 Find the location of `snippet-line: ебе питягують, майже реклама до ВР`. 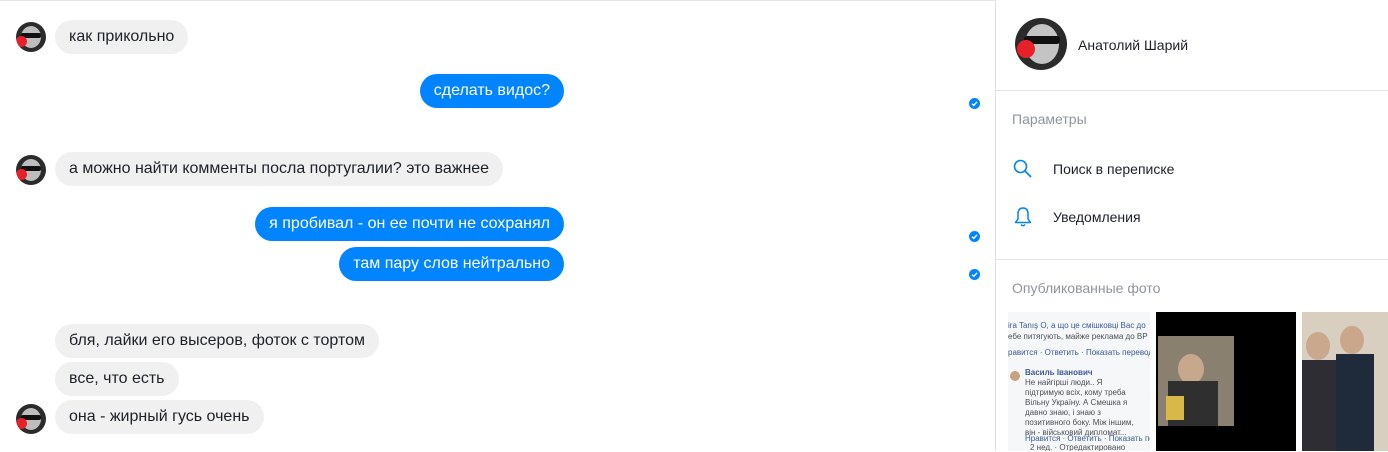

snippet-line: ебе питягують, майже реклама до ВР is located at coordinates (1078, 336).